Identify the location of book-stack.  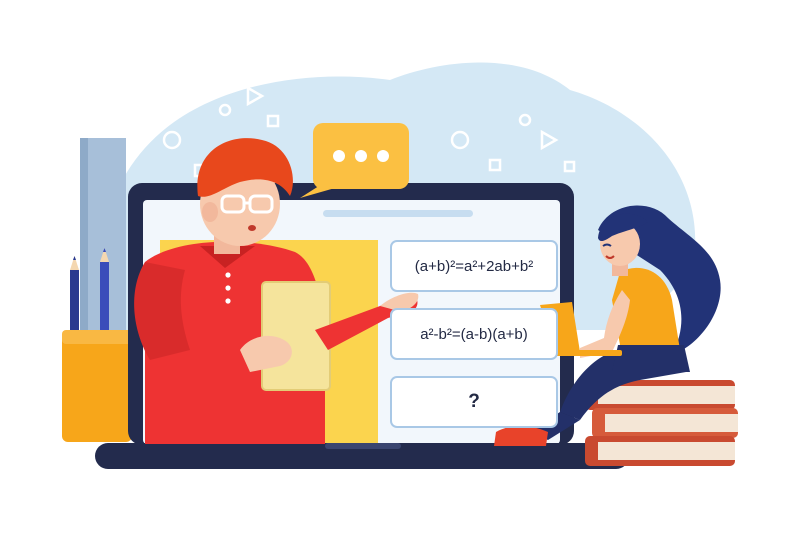
(661, 423).